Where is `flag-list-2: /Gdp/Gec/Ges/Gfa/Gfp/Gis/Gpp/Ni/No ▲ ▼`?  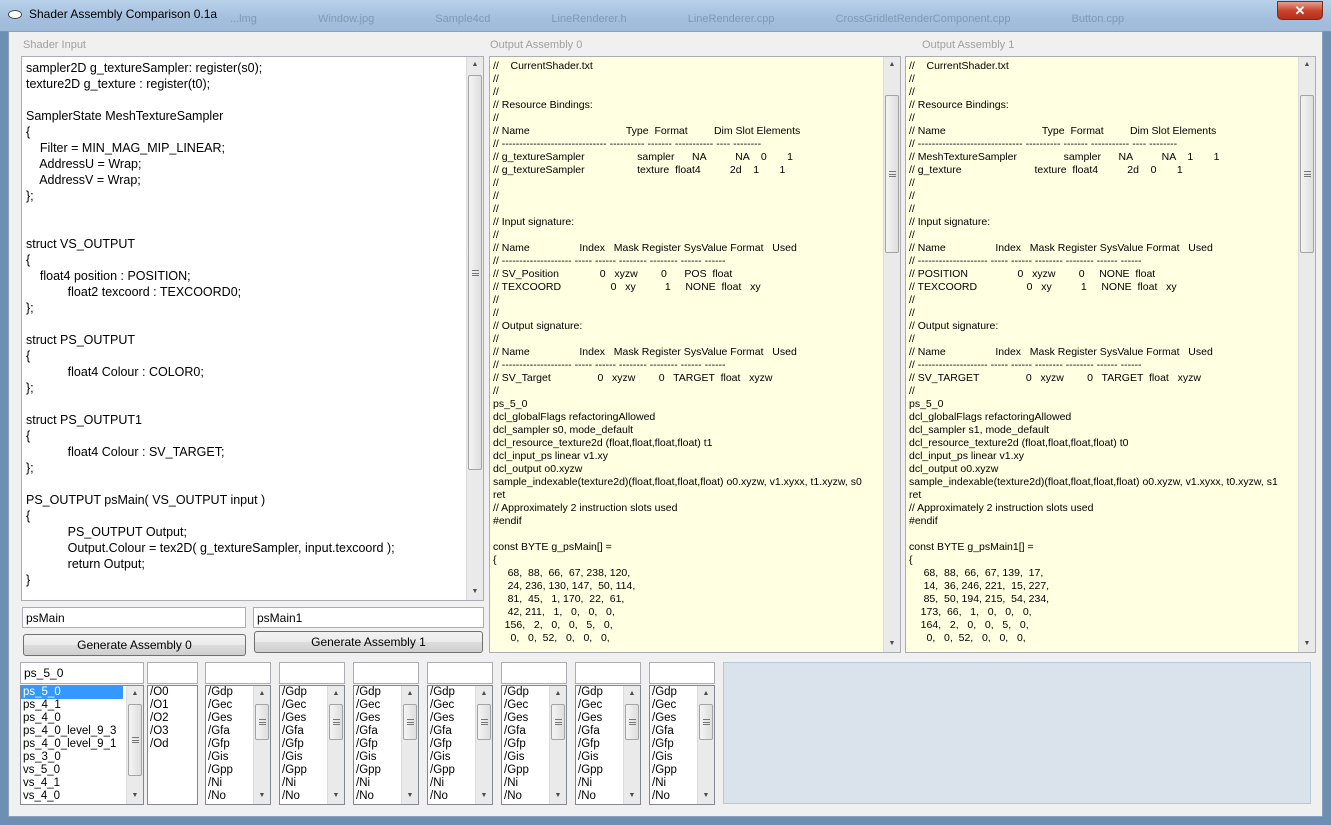
flag-list-2: /Gdp/Gec/Ges/Gfa/Gfp/Gis/Gpp/Ni/No ▲ ▼ is located at coordinates (312, 745).